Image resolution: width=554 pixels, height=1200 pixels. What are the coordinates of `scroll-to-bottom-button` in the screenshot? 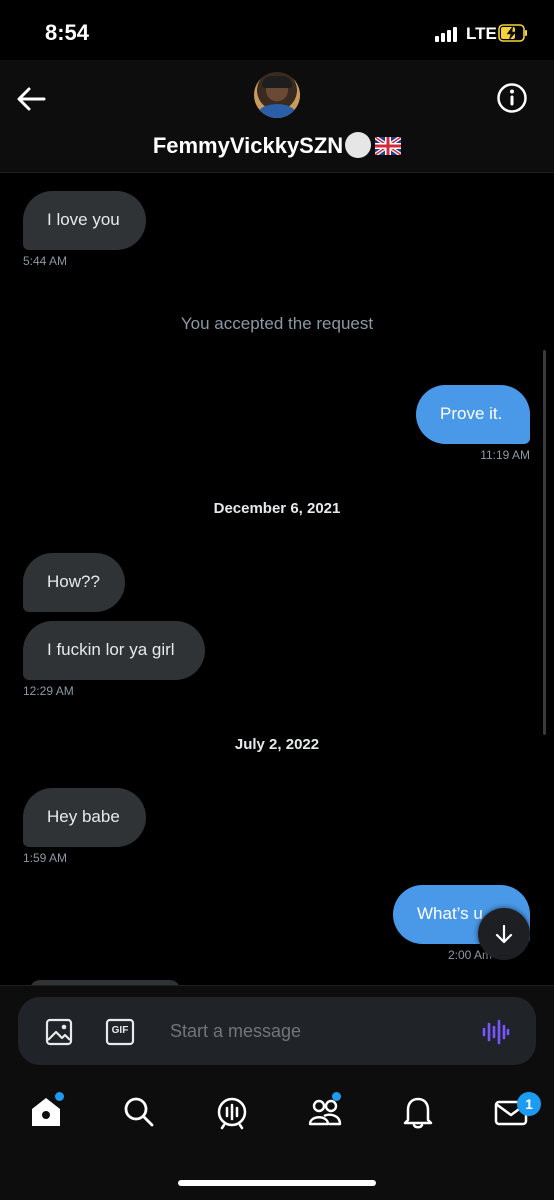 It's located at (504, 934).